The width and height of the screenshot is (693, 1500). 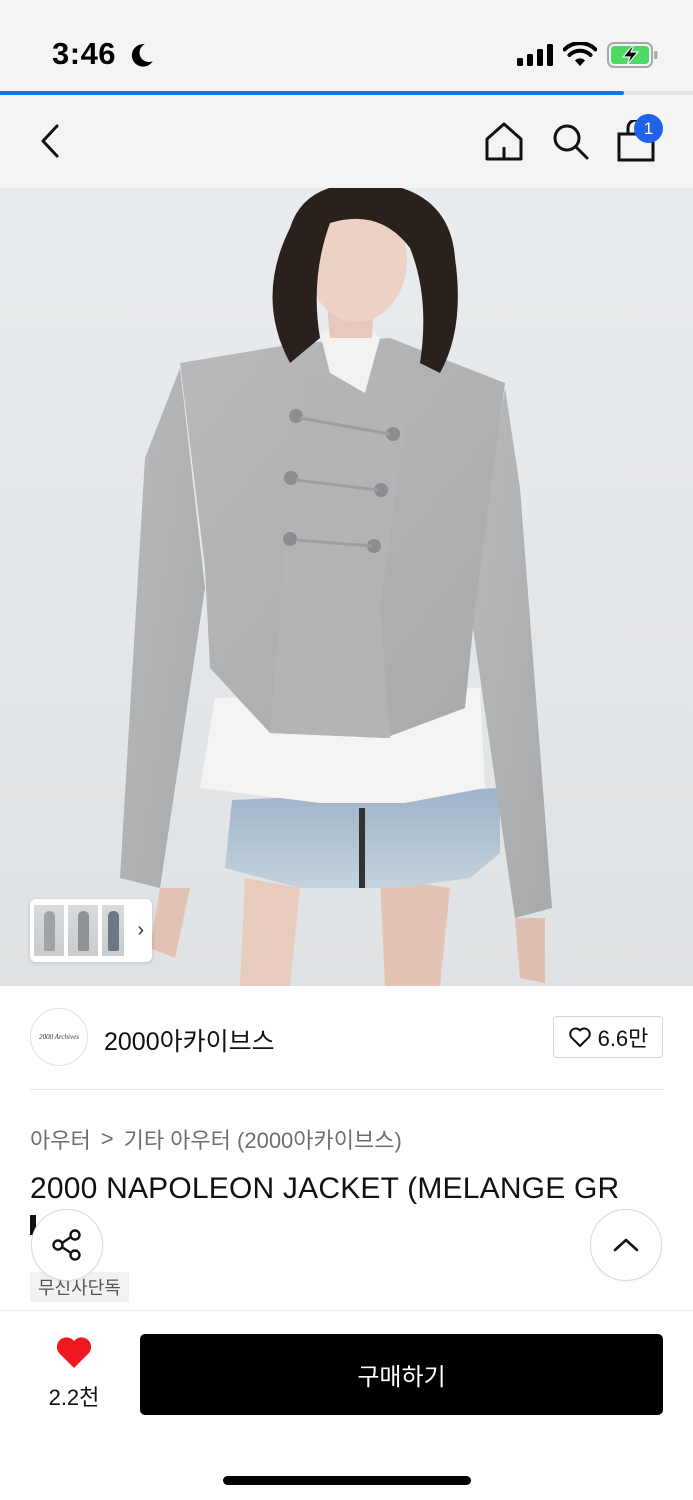 I want to click on back-button, so click(x=52, y=141).